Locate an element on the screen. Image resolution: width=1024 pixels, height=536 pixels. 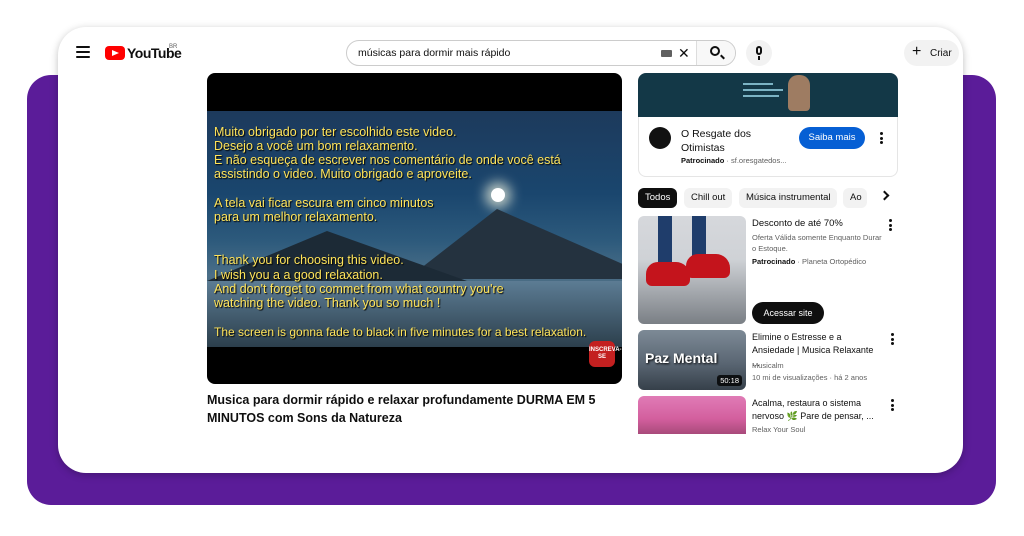
chip-todos: Todos is located at coordinates (658, 198).